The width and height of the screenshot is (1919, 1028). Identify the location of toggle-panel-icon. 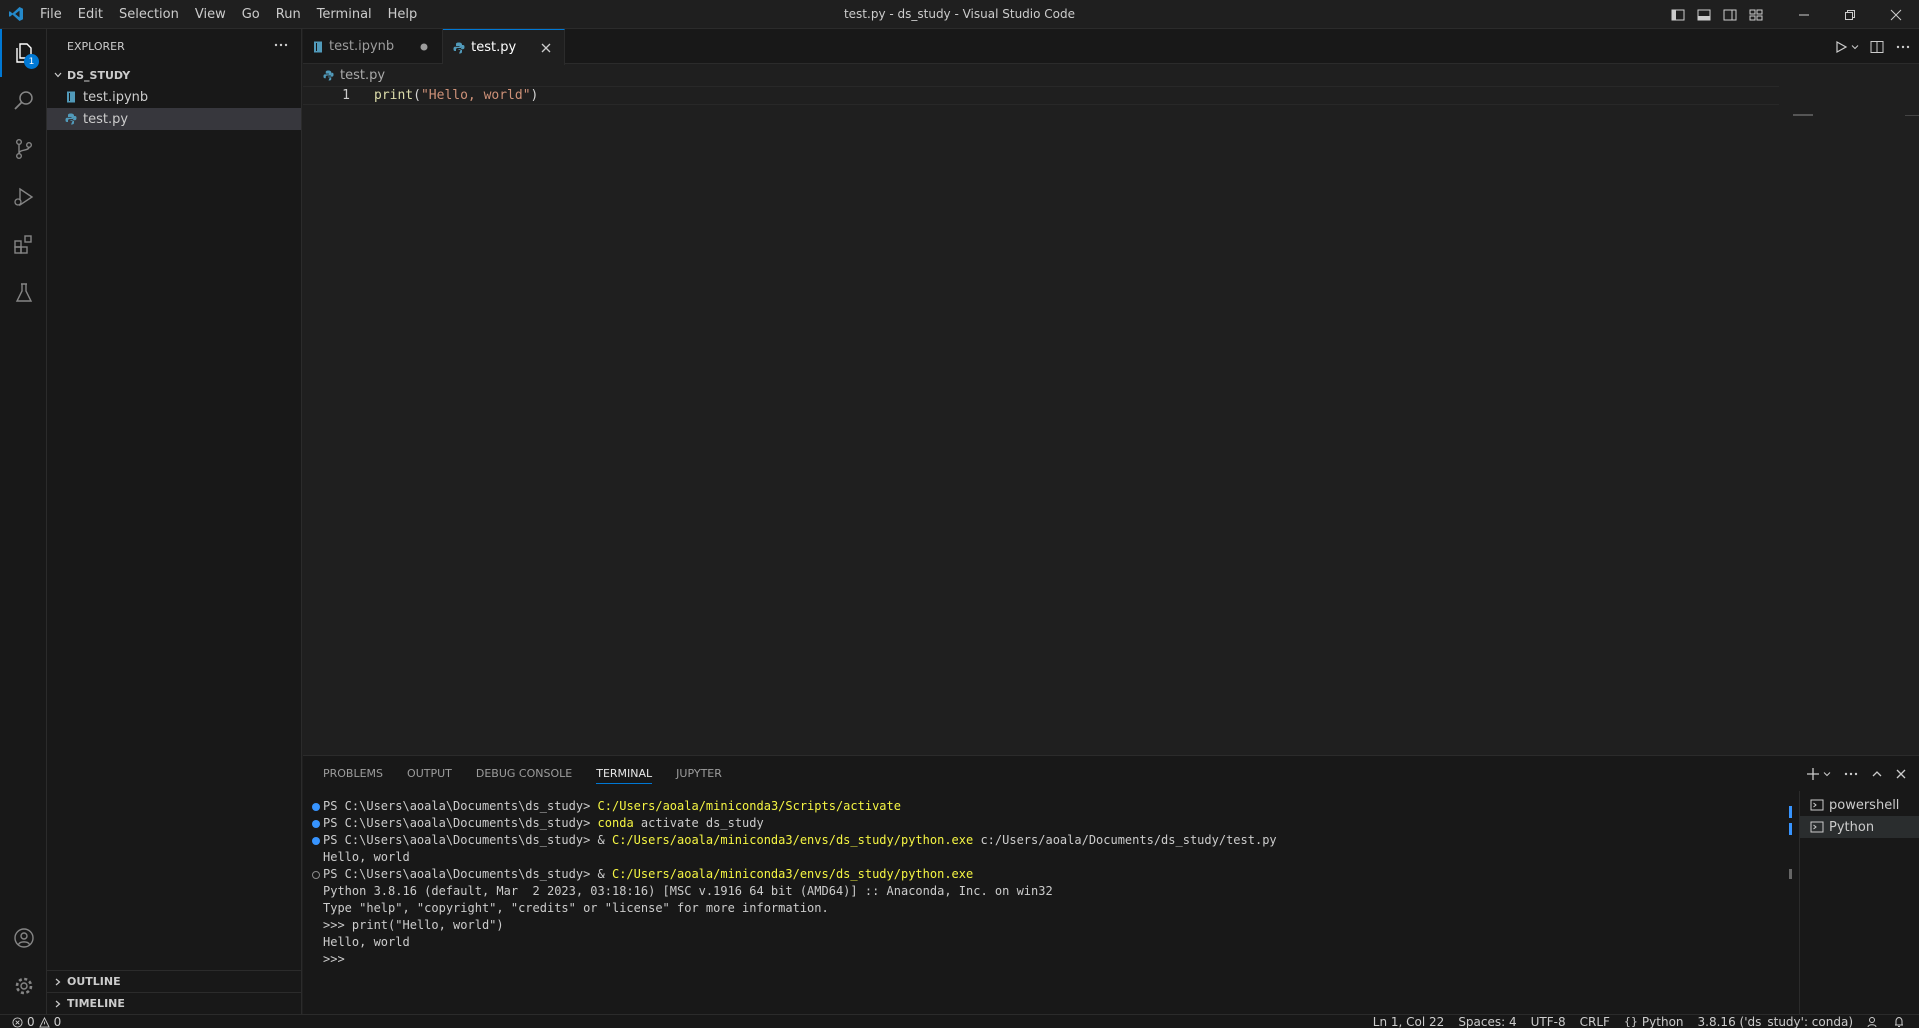
(1704, 14).